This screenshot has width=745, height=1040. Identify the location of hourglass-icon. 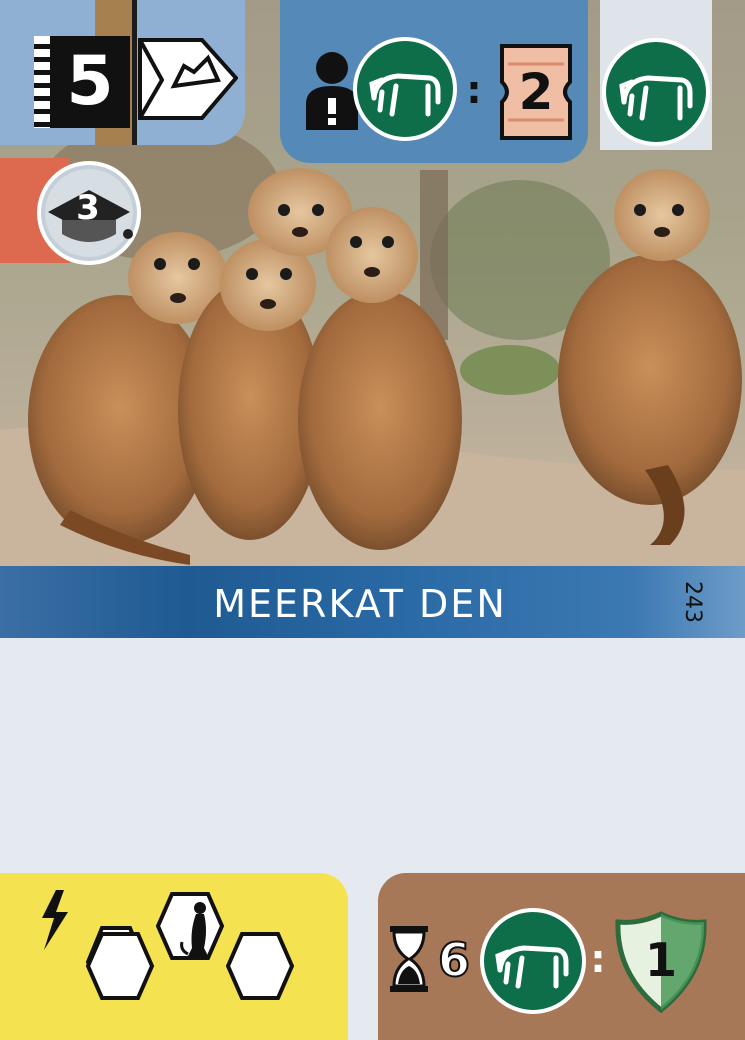
(409, 959).